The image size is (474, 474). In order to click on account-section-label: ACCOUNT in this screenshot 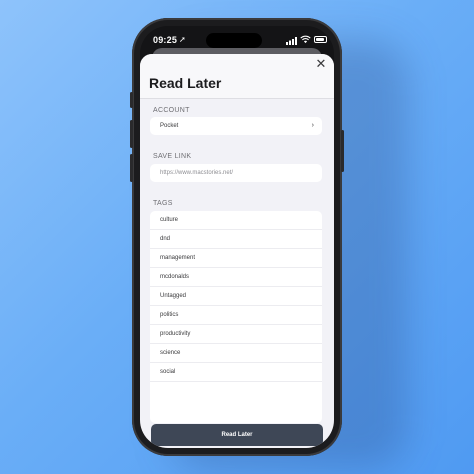, I will do `click(171, 110)`.